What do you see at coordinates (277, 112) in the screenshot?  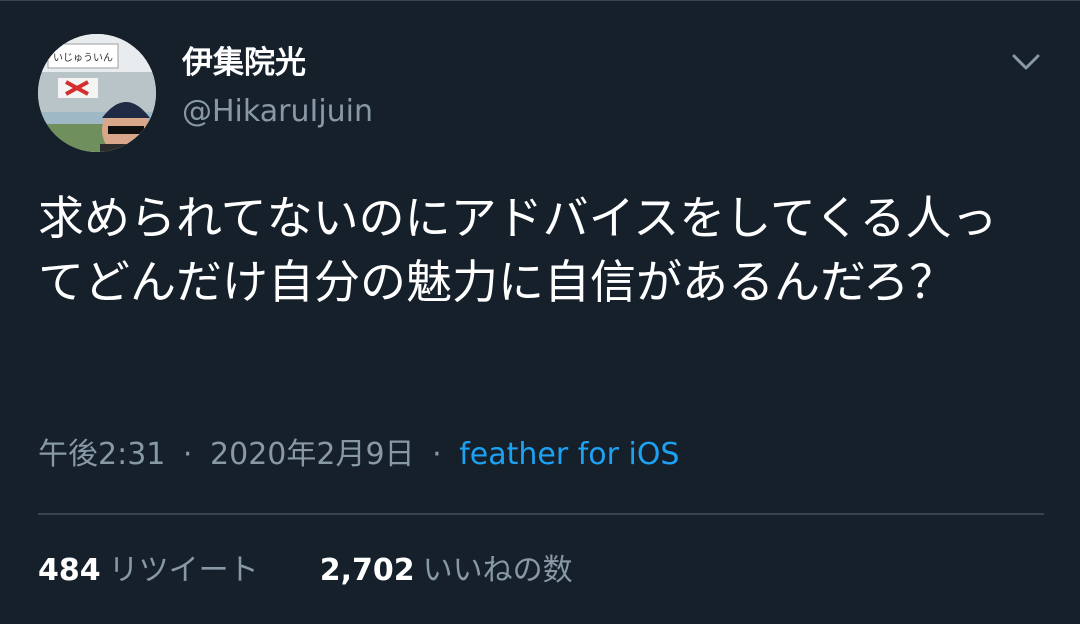 I see `user-handle: @HikaruIjuin` at bounding box center [277, 112].